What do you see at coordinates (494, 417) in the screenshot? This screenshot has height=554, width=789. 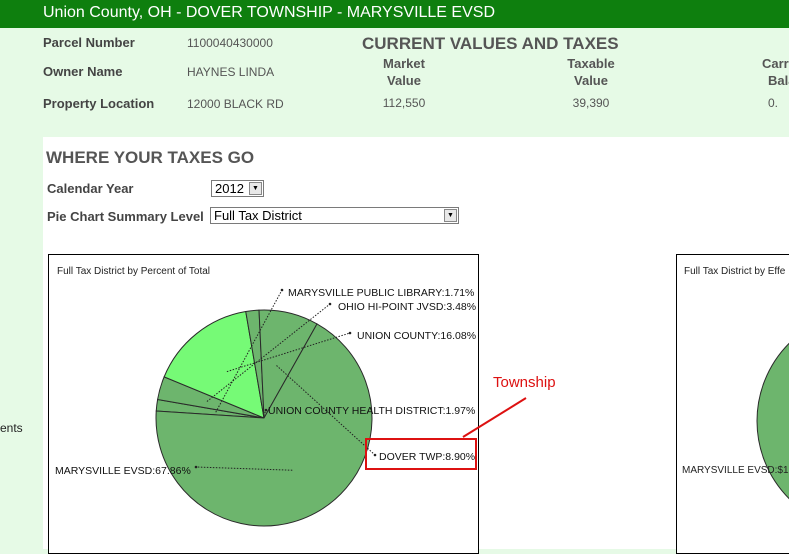 I see `annotation-arrow-line` at bounding box center [494, 417].